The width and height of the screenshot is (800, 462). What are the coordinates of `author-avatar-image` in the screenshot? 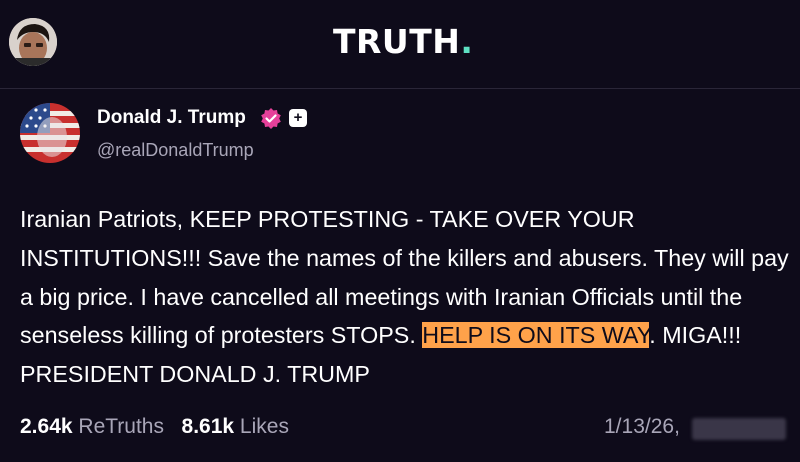 It's located at (50, 133).